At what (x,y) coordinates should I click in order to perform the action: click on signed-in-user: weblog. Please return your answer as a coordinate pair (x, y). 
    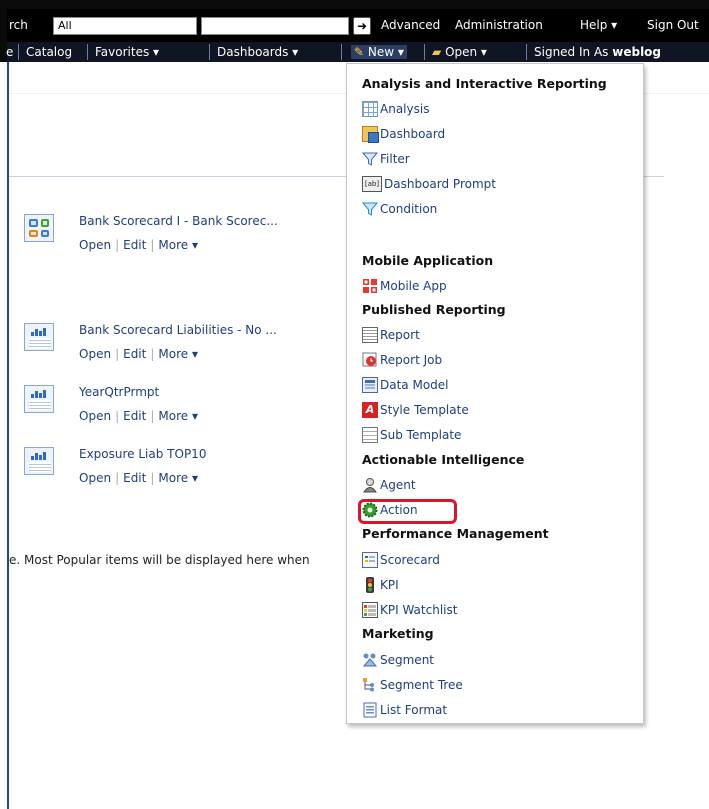
    Looking at the image, I should click on (636, 52).